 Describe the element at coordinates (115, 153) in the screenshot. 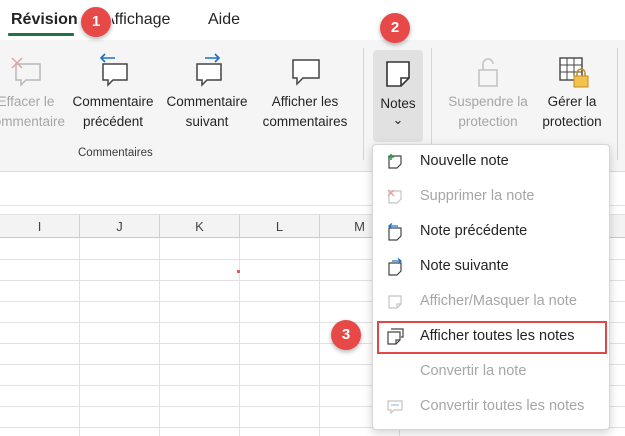

I see `group-label-comments: Commentaires` at that location.